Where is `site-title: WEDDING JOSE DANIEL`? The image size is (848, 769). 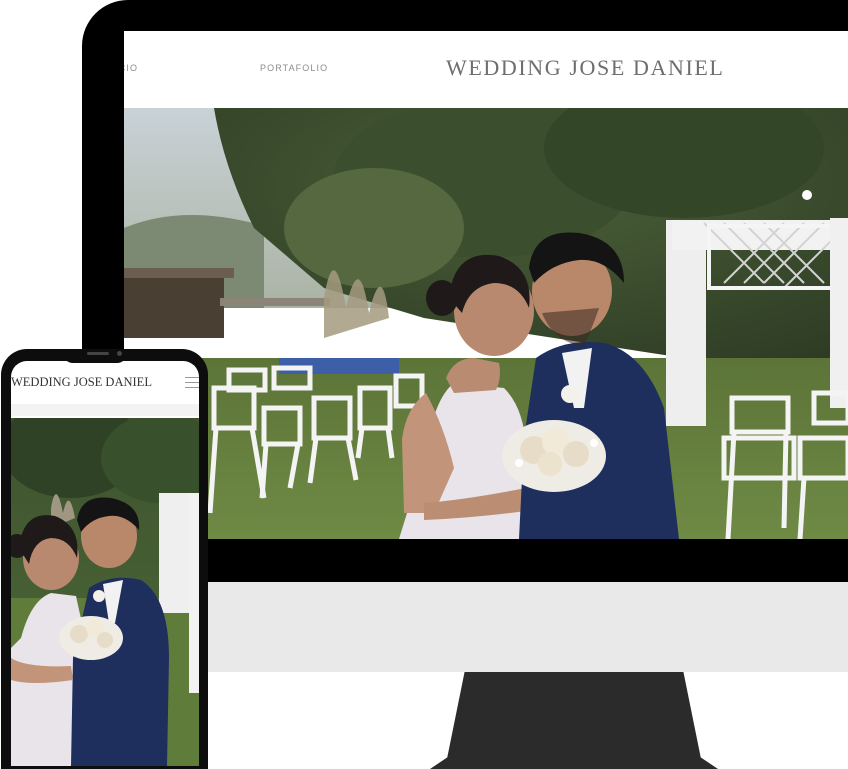 site-title: WEDDING JOSE DANIEL is located at coordinates (585, 68).